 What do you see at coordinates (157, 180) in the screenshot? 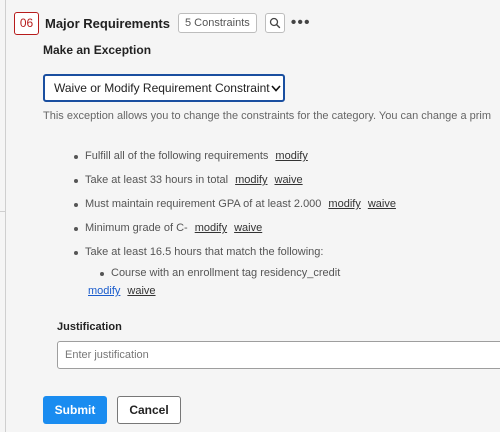
I see `constraint-text: Take at least 33 hours in total` at bounding box center [157, 180].